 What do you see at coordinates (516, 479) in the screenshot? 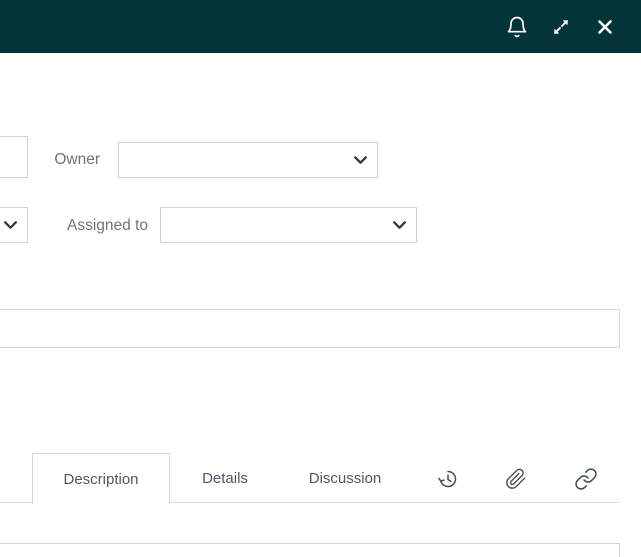
I see `attachment-icon` at bounding box center [516, 479].